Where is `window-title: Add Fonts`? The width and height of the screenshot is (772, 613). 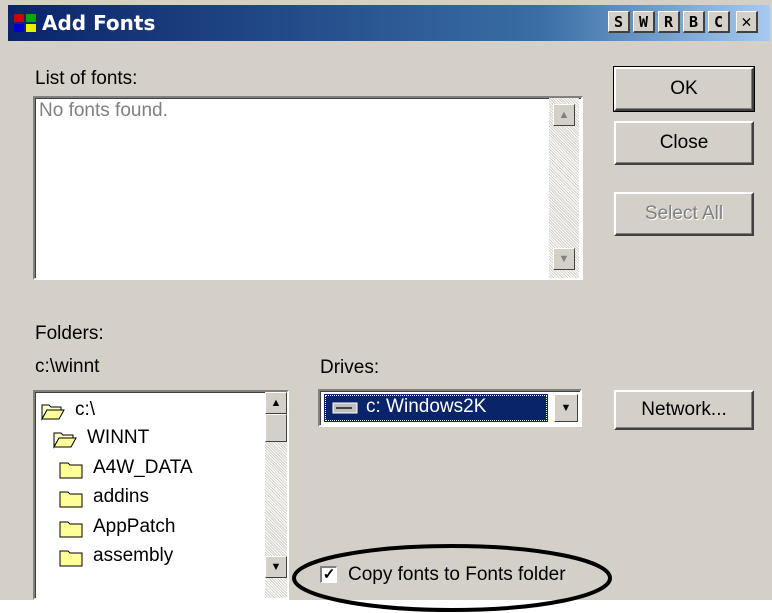
window-title: Add Fonts is located at coordinates (99, 23).